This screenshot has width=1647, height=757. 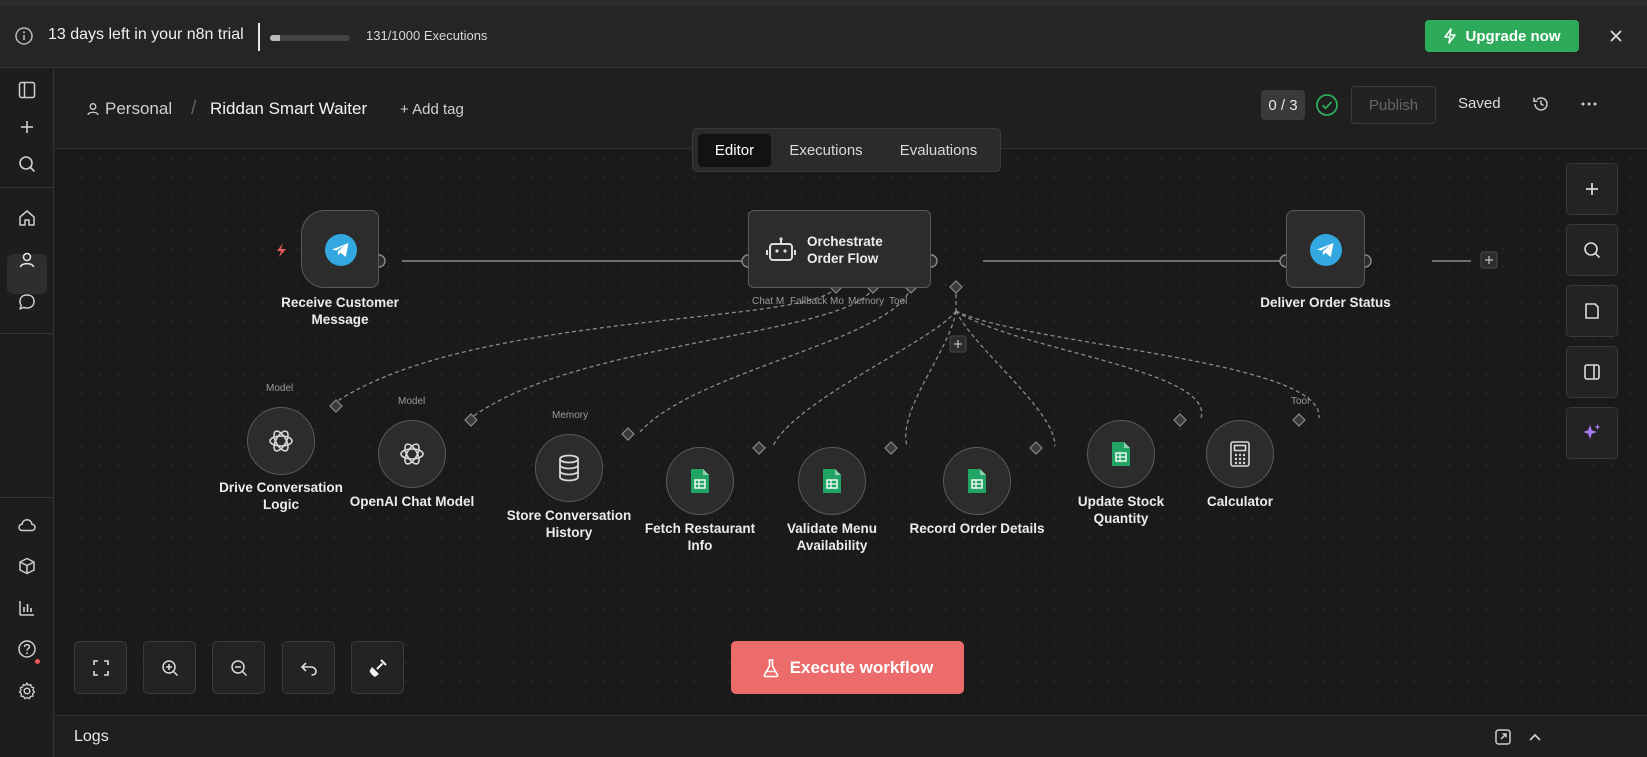 I want to click on chat-icon, so click(x=27, y=302).